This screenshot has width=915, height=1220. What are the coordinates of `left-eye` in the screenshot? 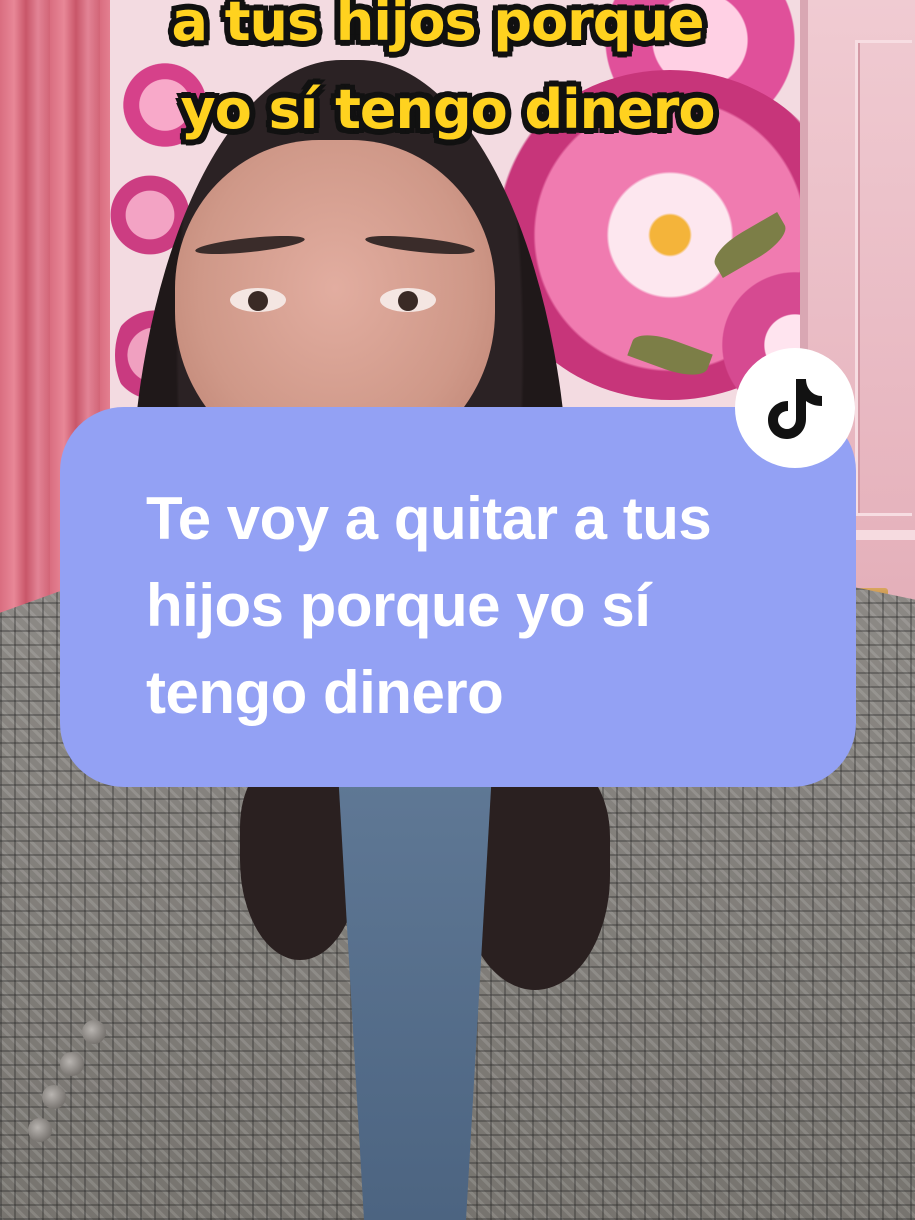 It's located at (258, 300).